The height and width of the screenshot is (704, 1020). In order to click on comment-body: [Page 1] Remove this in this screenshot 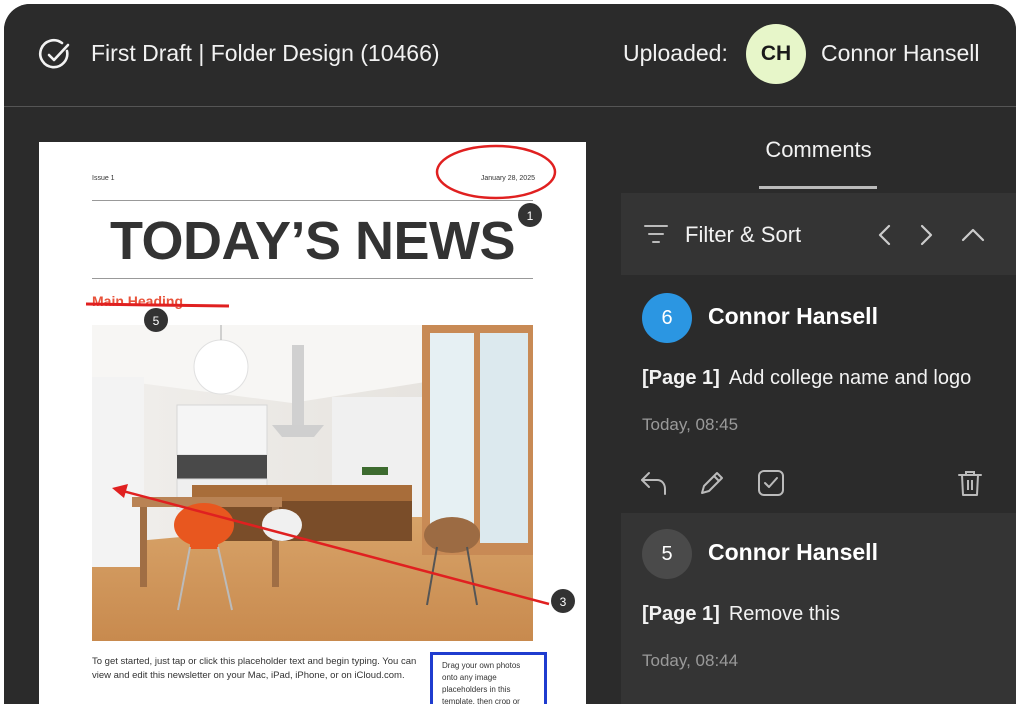, I will do `click(741, 614)`.